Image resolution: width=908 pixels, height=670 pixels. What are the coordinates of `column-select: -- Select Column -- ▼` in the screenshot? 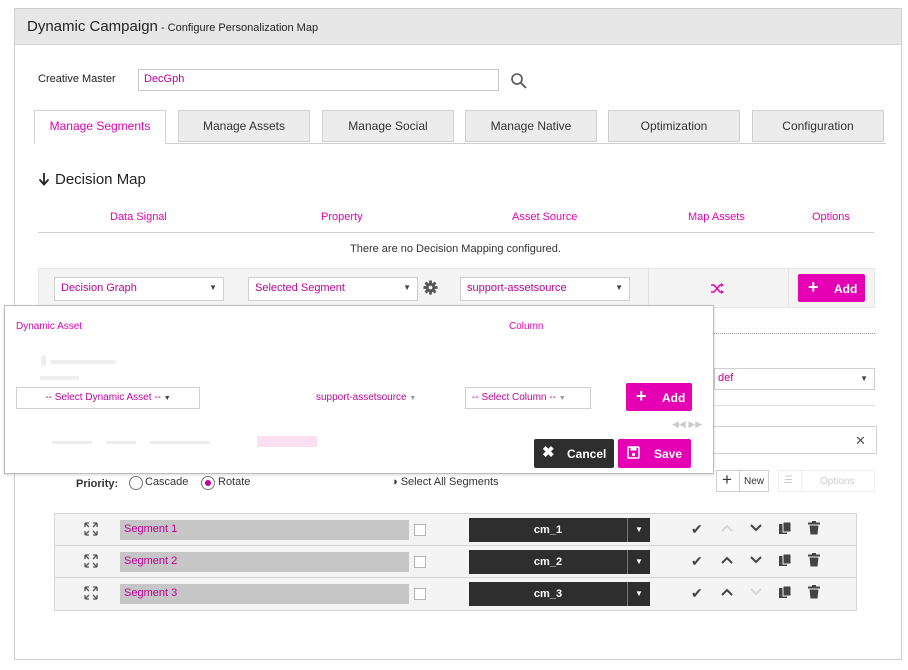 It's located at (528, 398).